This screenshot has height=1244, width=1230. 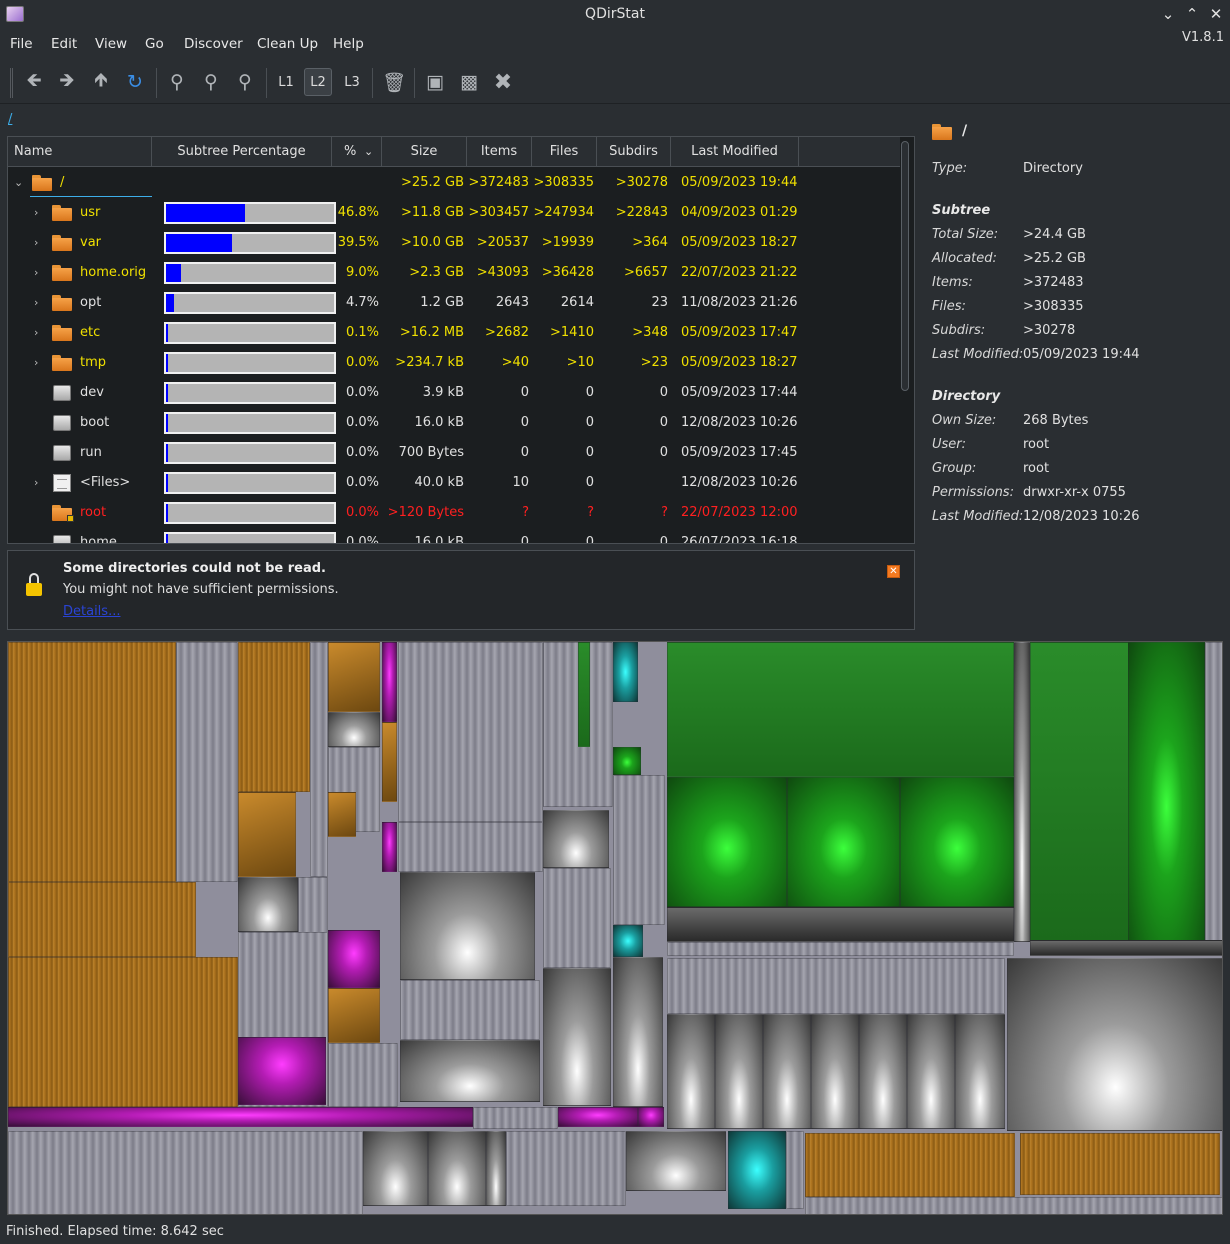 What do you see at coordinates (454, 483) in the screenshot?
I see `tree-row-files: › <Files> 0.0% 40.0 kB 10 0 12/08/2023 10:26` at bounding box center [454, 483].